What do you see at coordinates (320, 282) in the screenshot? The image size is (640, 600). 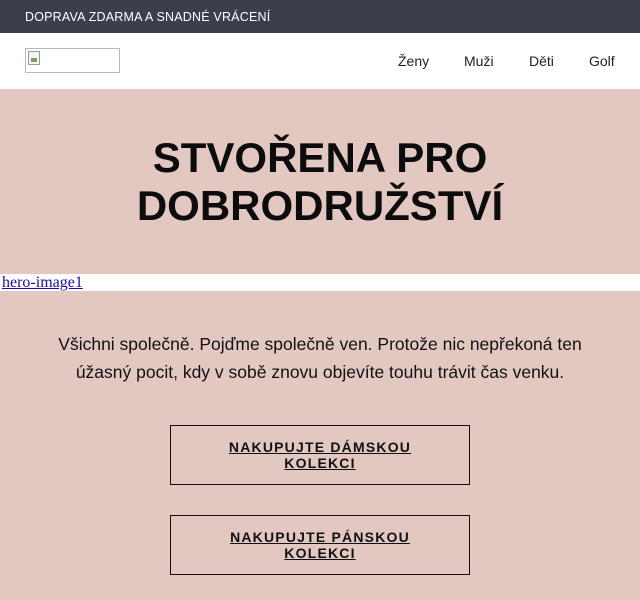 I see `hero-image` at bounding box center [320, 282].